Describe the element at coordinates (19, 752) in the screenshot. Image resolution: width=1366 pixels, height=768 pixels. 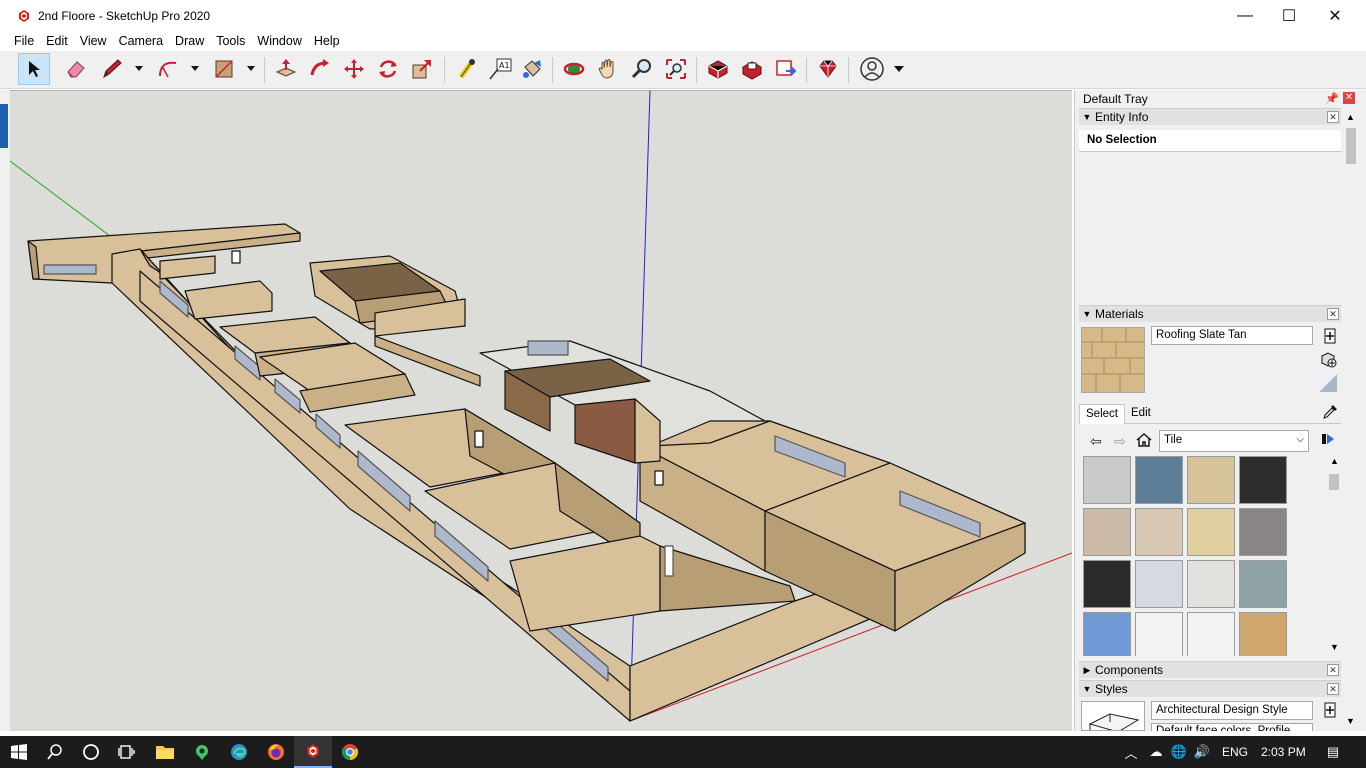
I see `windows-start-button` at that location.